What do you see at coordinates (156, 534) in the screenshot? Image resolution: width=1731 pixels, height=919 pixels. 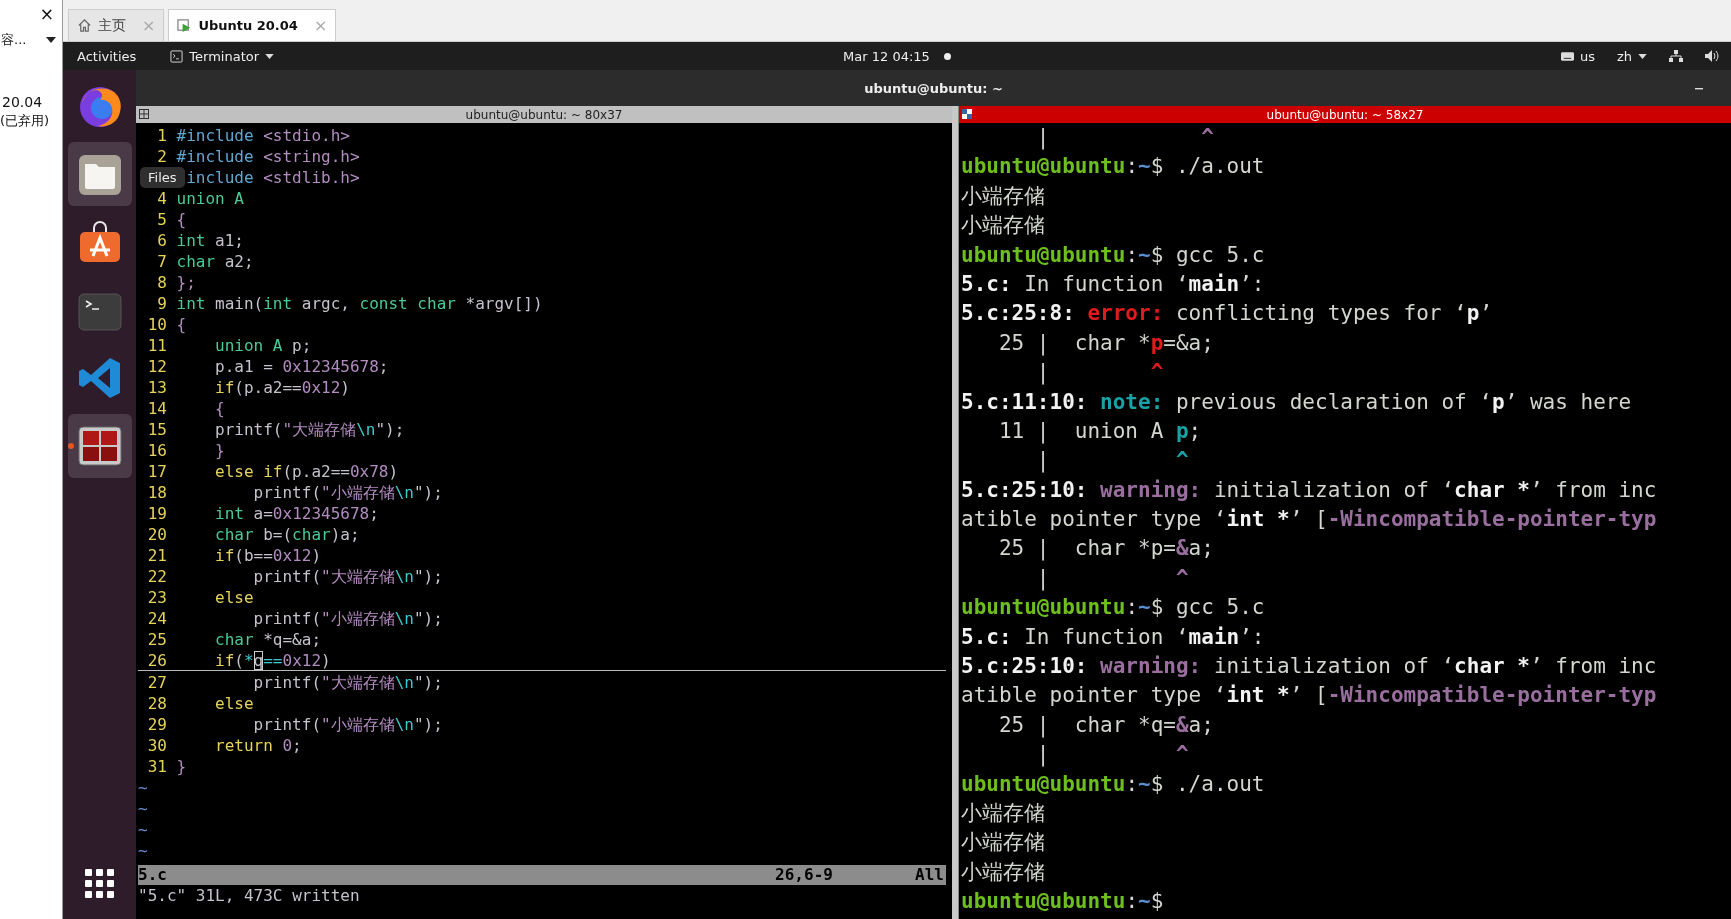 I see `line-number: 20` at bounding box center [156, 534].